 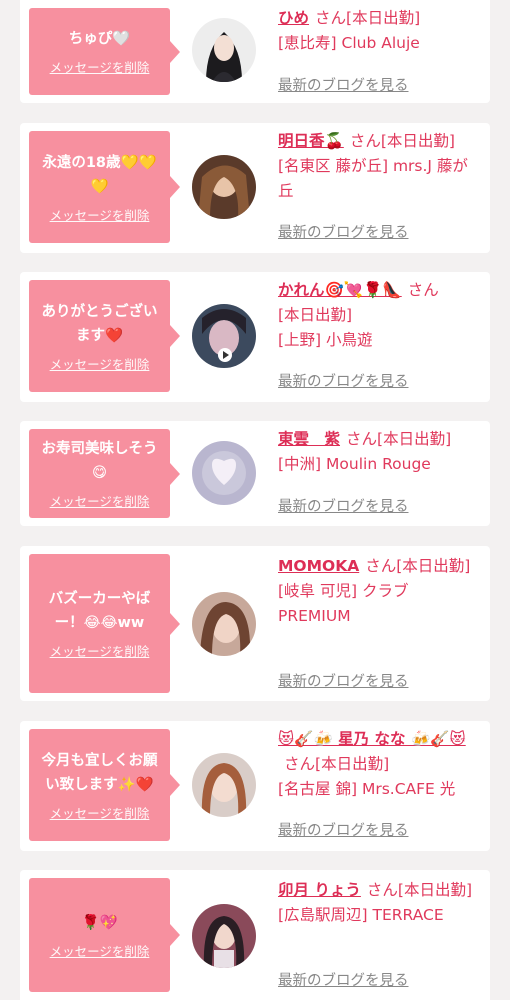 I want to click on message-text: お寿司美味しそう😋, so click(x=99, y=461).